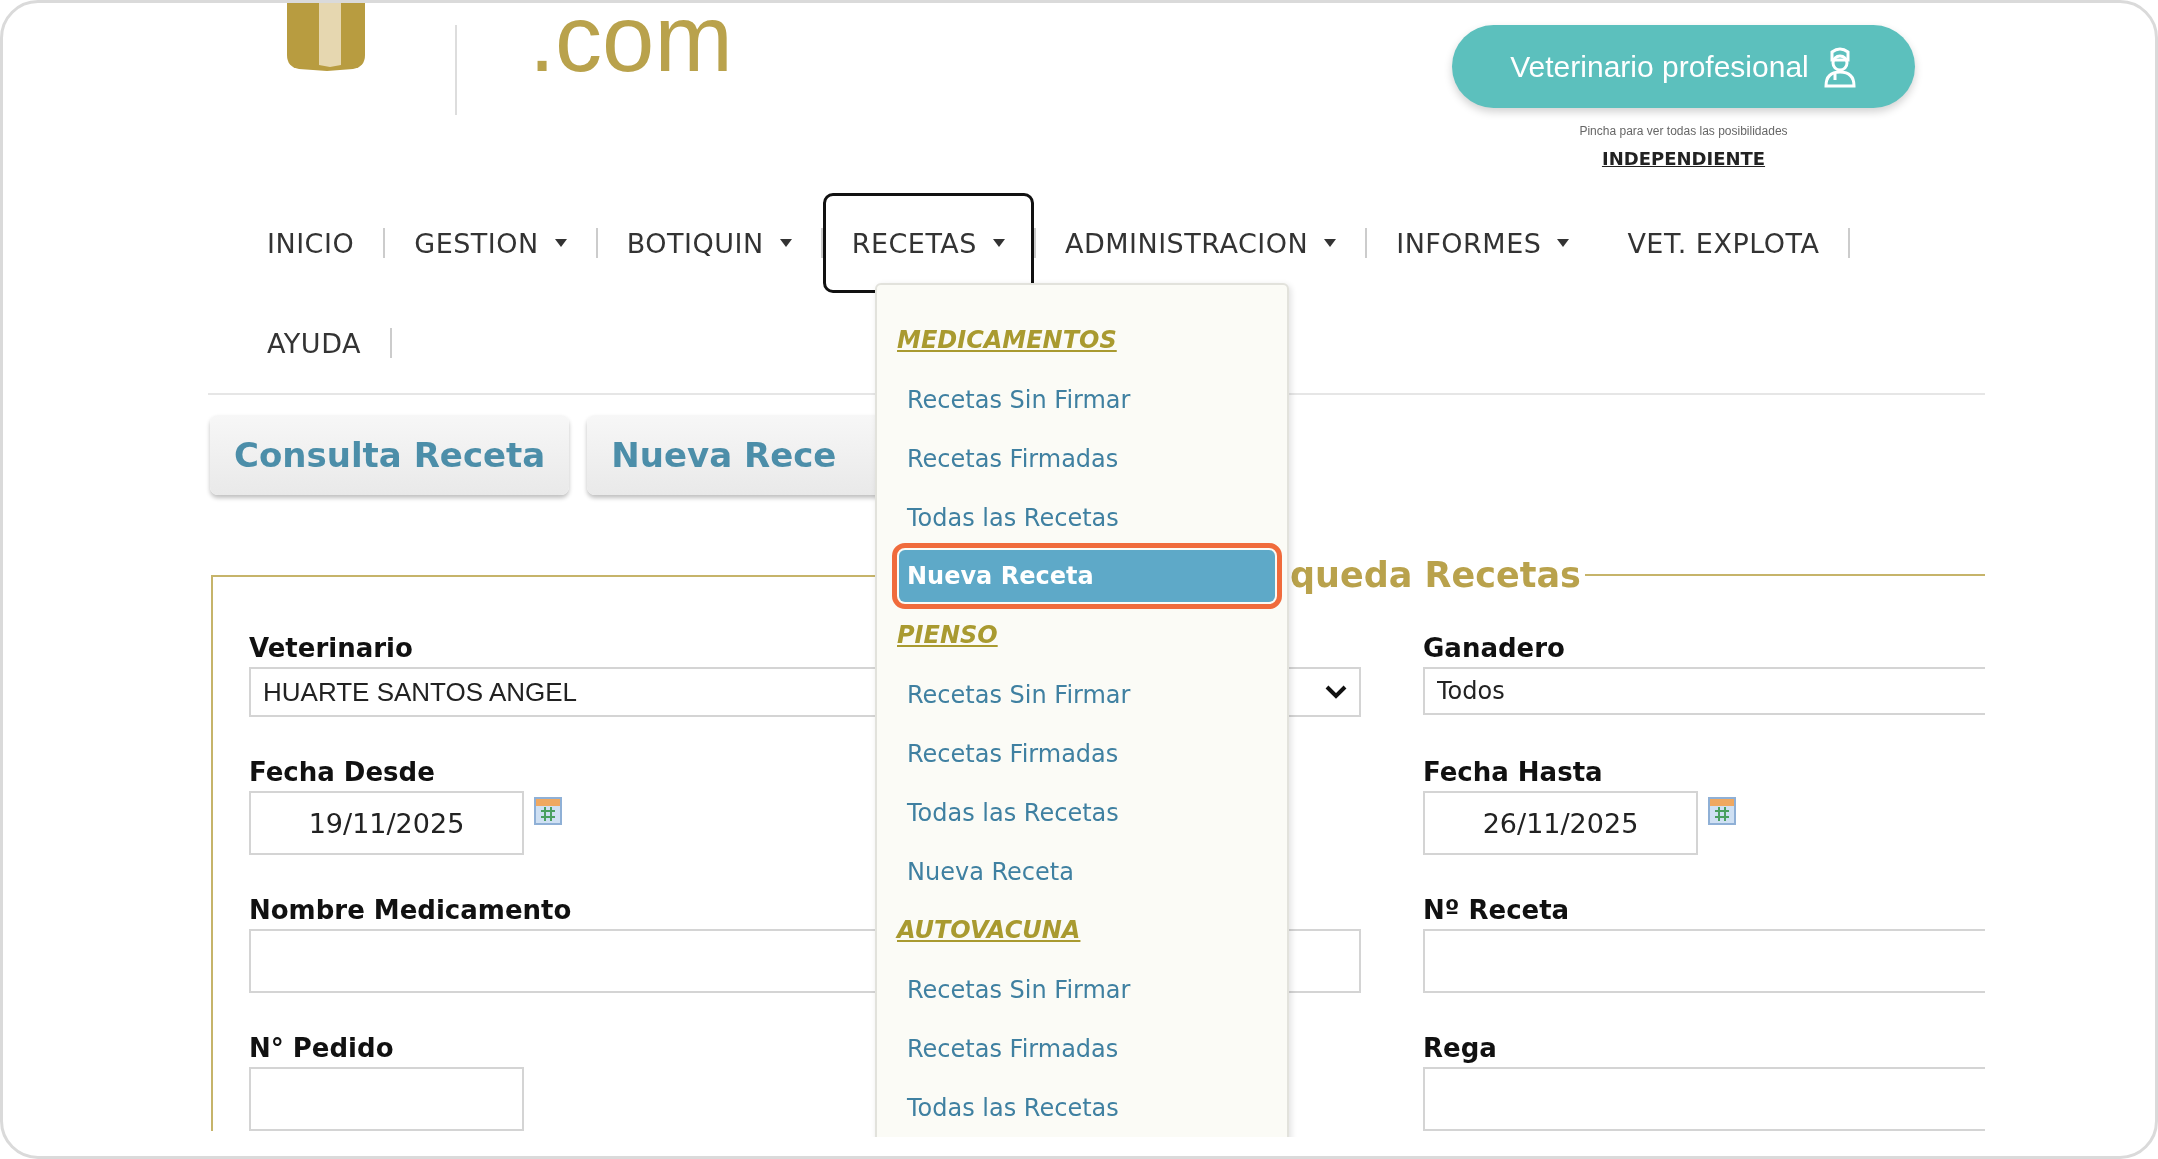 The image size is (2158, 1159). Describe the element at coordinates (386, 823) in the screenshot. I see `date-field: 19/11/2025` at that location.